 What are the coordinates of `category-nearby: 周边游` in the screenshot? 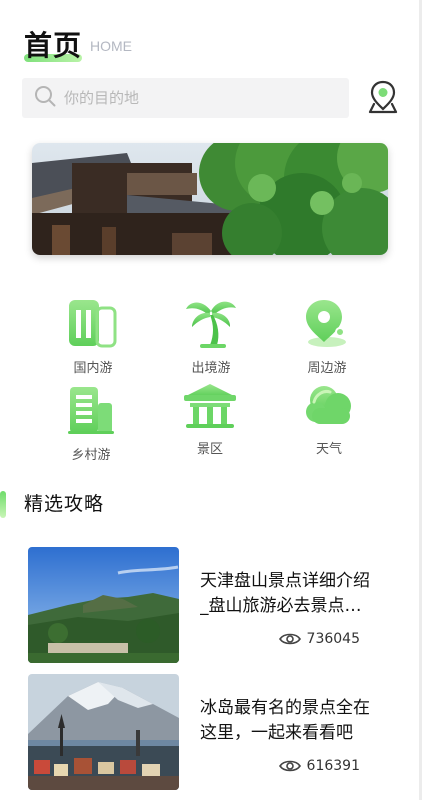 It's located at (327, 335).